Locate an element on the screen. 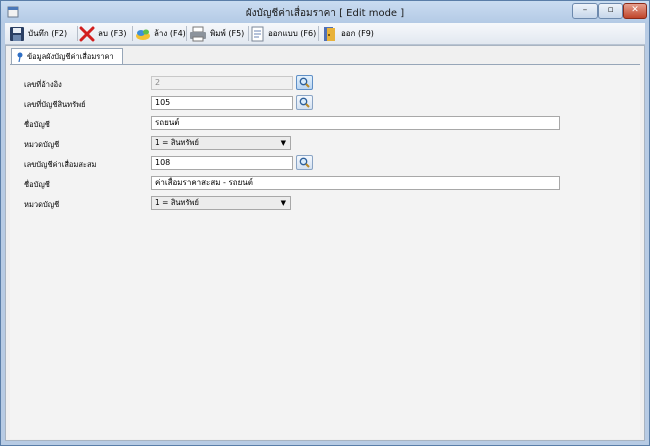 This screenshot has height=446, width=650. delete-label: ลบ (F3) is located at coordinates (112, 33).